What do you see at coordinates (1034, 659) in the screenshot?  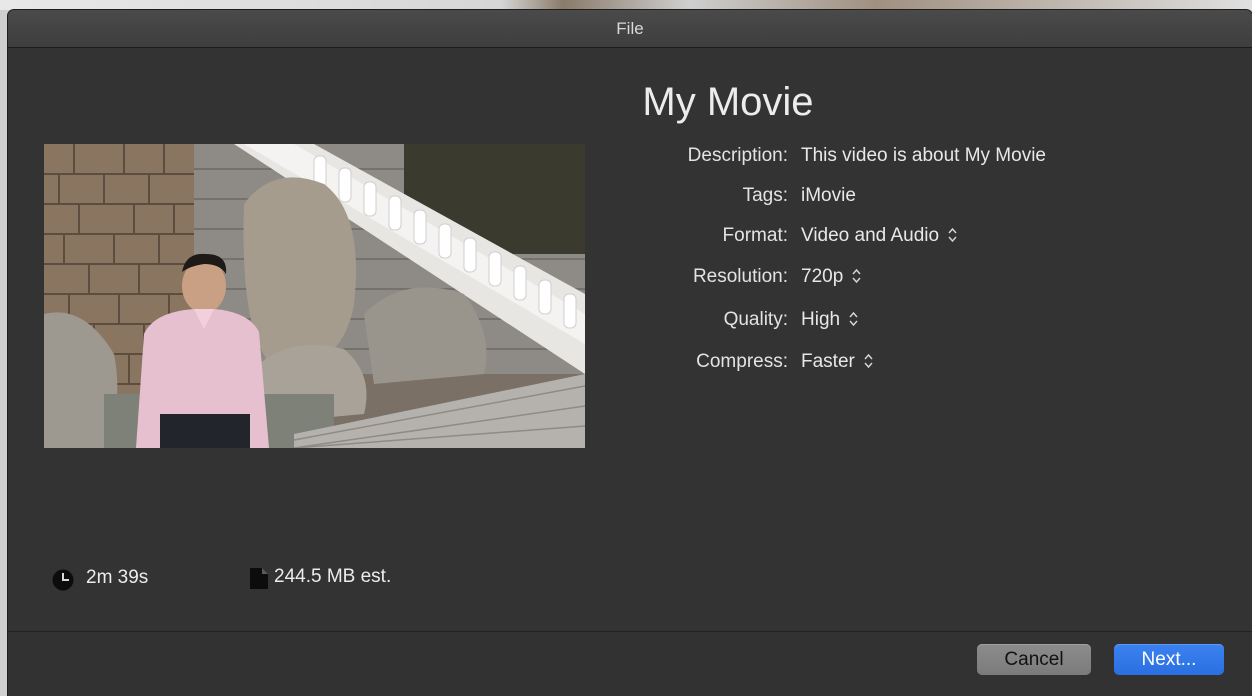 I see `cancel-button: Cancel` at bounding box center [1034, 659].